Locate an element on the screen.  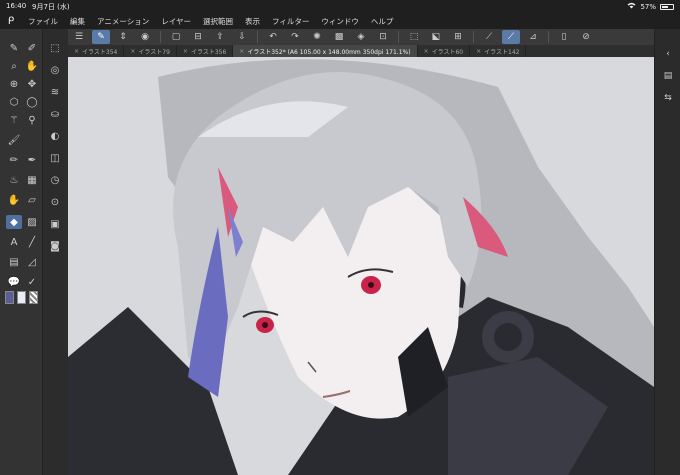
new-file-icon: ▢ is located at coordinates (176, 37).